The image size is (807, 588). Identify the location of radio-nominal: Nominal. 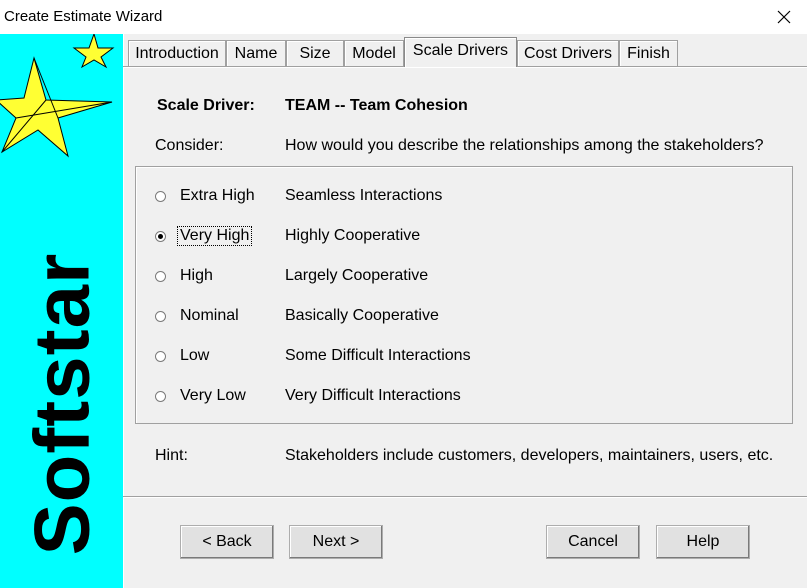
(198, 316).